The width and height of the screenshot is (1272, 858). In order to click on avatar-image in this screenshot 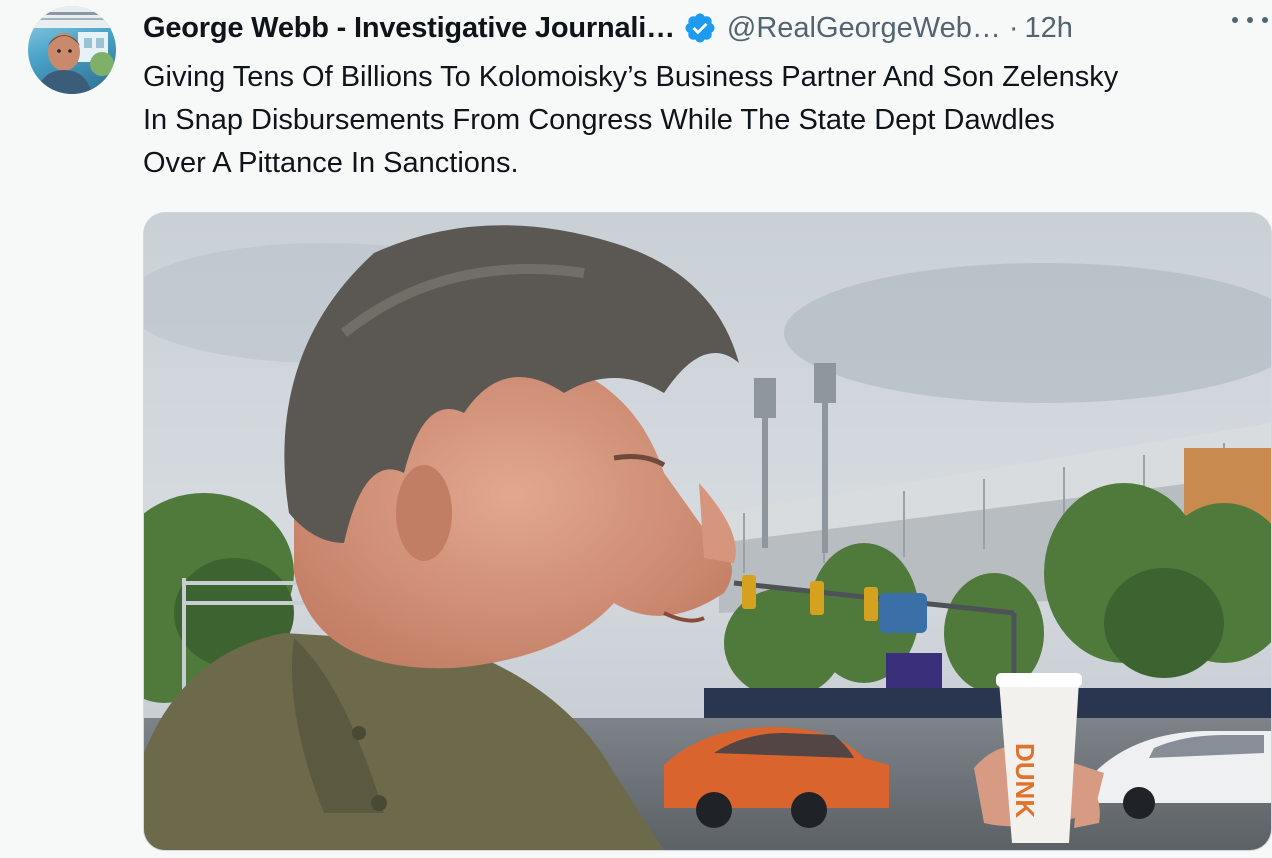, I will do `click(72, 50)`.